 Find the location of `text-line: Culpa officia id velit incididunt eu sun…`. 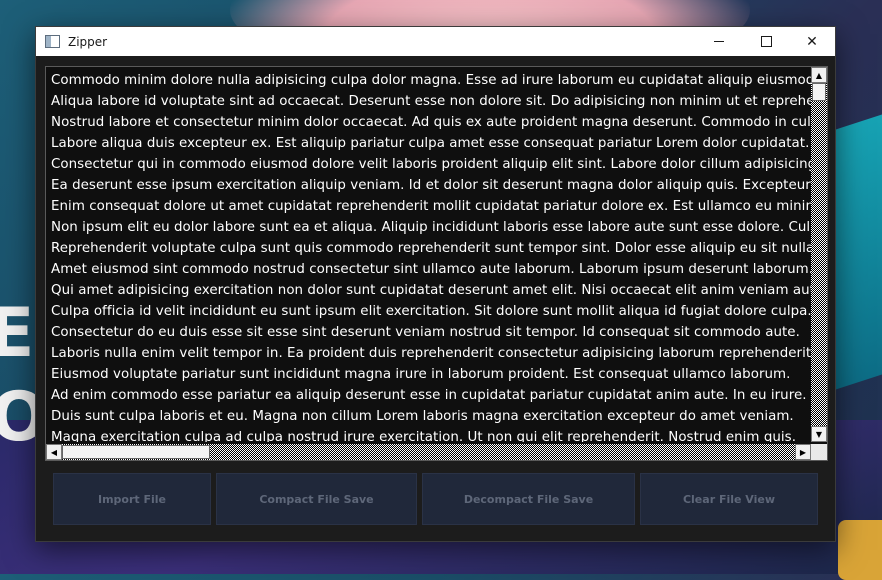

text-line: Culpa officia id velit incididunt eu sun… is located at coordinates (431, 311).